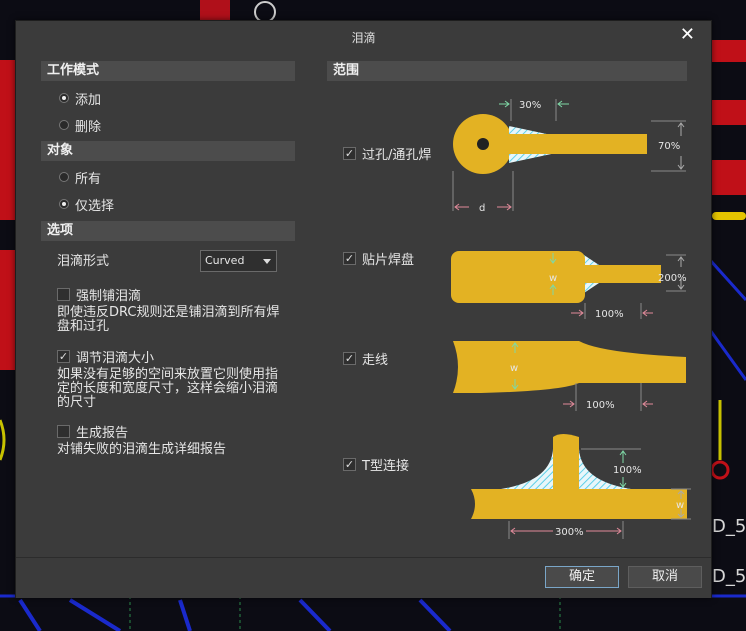 The image size is (746, 631). I want to click on close-icon: ✕, so click(687, 34).